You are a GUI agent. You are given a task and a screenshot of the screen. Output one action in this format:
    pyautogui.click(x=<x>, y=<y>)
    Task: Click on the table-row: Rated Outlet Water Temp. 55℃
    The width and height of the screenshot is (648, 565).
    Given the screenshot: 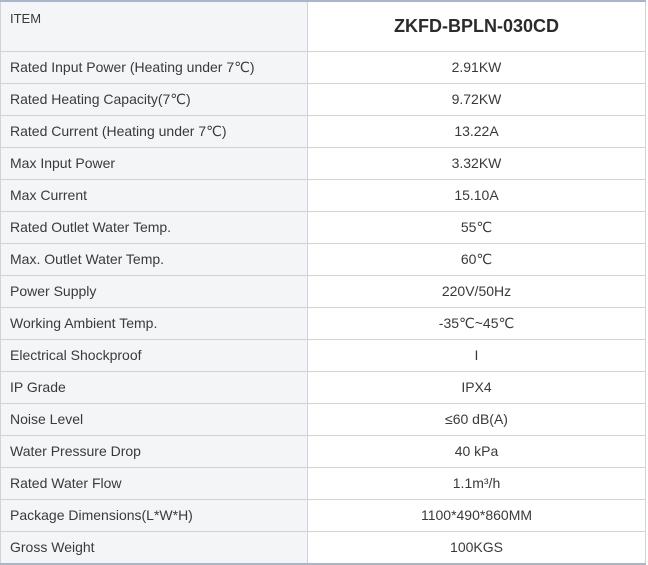 What is the action you would take?
    pyautogui.click(x=323, y=227)
    